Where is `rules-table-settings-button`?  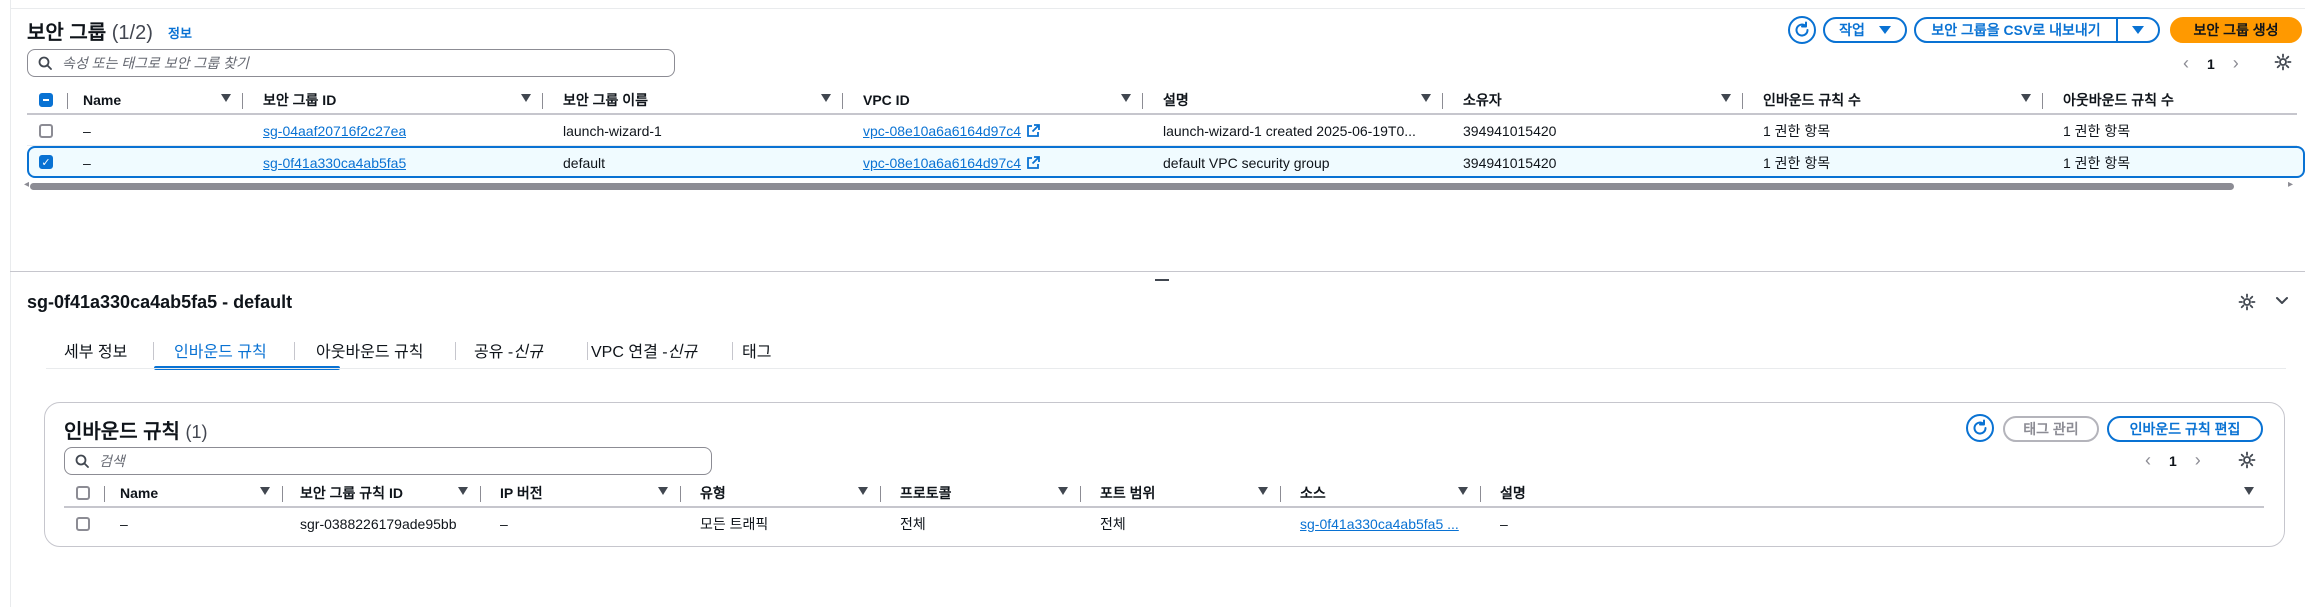
rules-table-settings-button is located at coordinates (2247, 461).